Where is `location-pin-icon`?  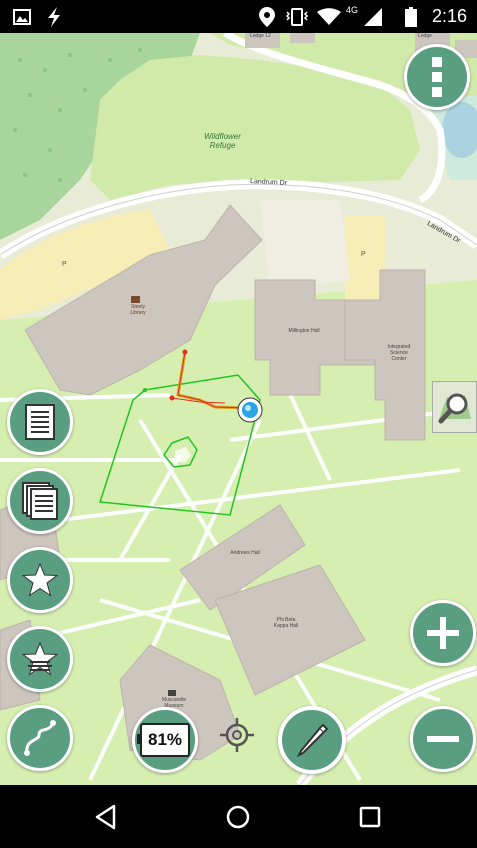
location-pin-icon is located at coordinates (267, 16).